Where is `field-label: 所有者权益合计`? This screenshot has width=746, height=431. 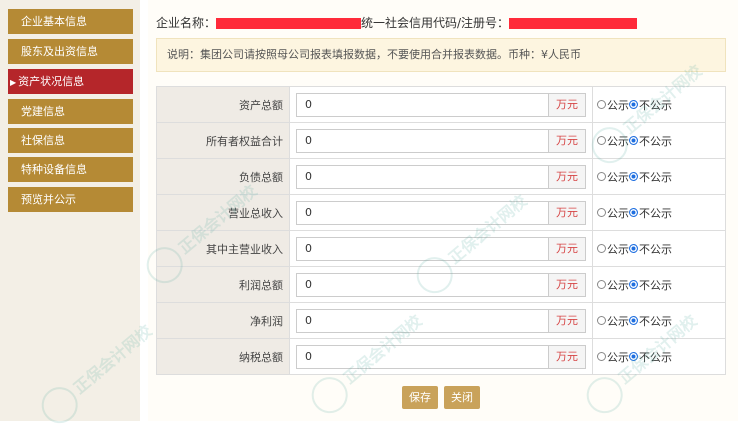 field-label: 所有者权益合计 is located at coordinates (223, 140).